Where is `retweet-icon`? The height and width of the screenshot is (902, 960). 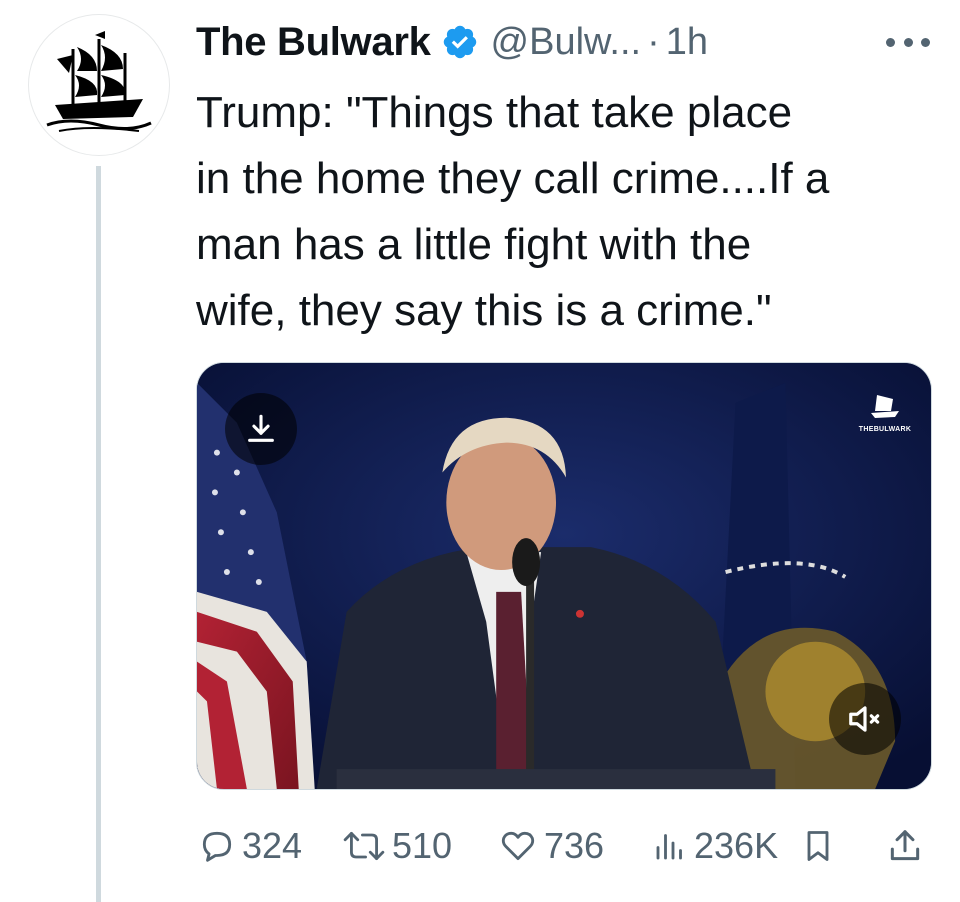 retweet-icon is located at coordinates (364, 846).